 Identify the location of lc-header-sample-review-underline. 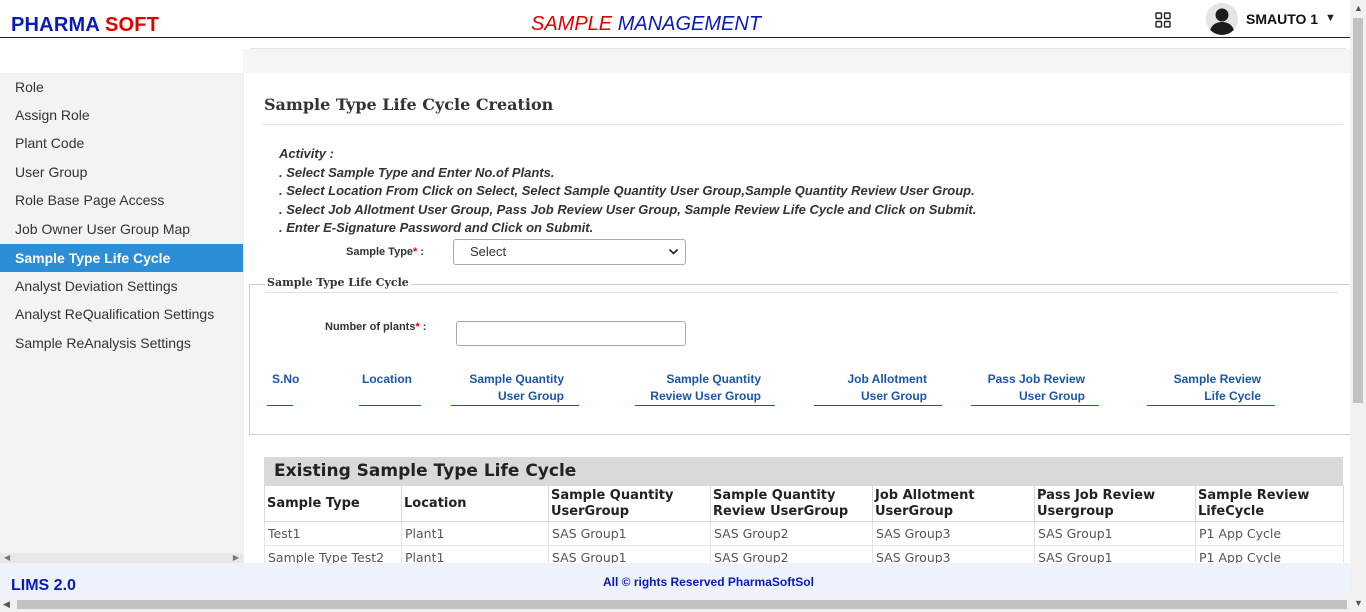
(1211, 405).